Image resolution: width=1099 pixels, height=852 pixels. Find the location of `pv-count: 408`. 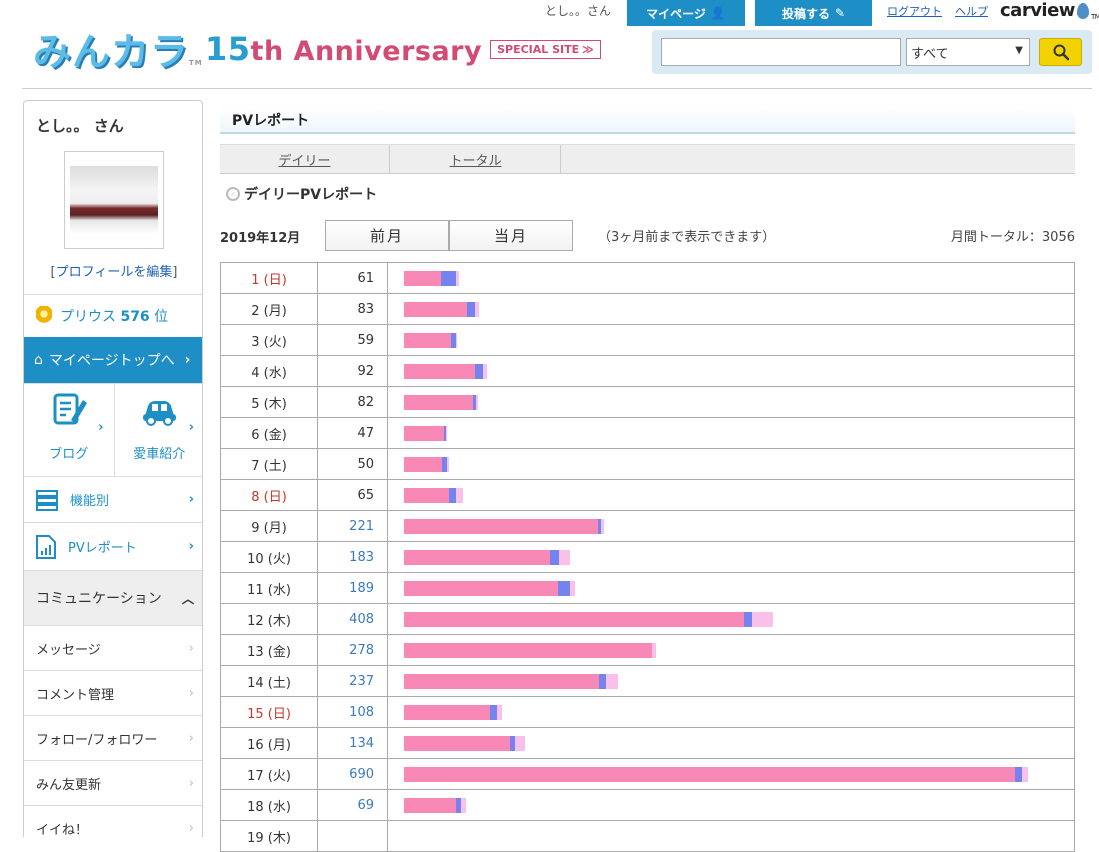

pv-count: 408 is located at coordinates (353, 619).